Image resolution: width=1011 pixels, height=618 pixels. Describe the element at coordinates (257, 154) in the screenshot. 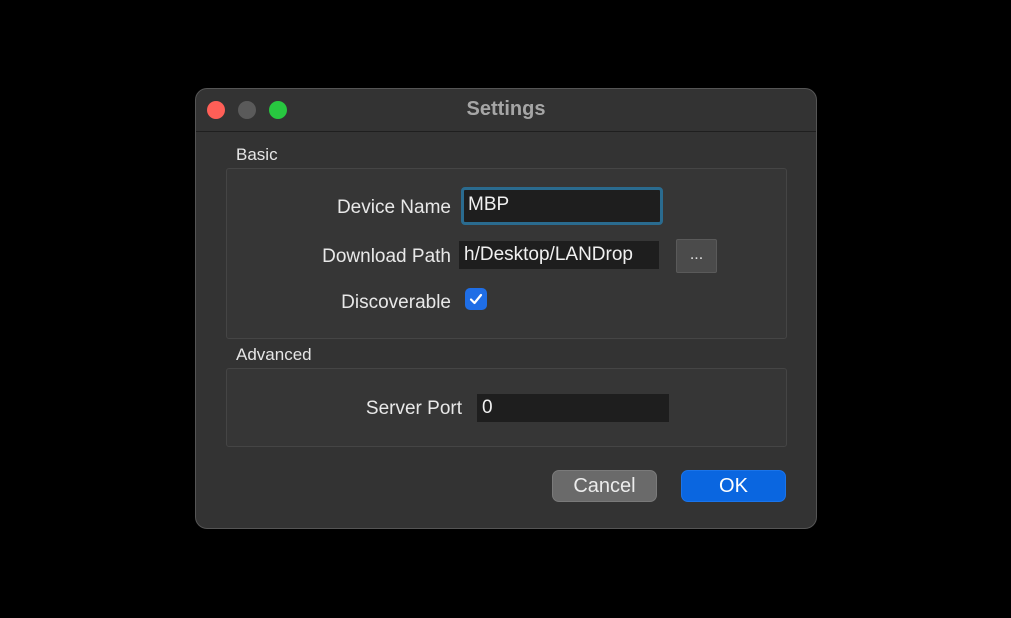

I see `basic-section-title: Basic` at that location.